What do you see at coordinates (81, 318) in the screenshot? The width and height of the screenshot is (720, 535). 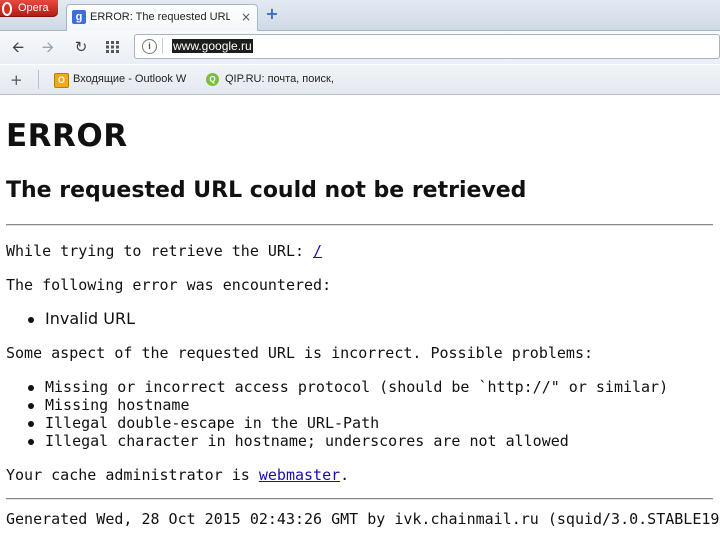 I see `error-item: Invalid URL` at bounding box center [81, 318].